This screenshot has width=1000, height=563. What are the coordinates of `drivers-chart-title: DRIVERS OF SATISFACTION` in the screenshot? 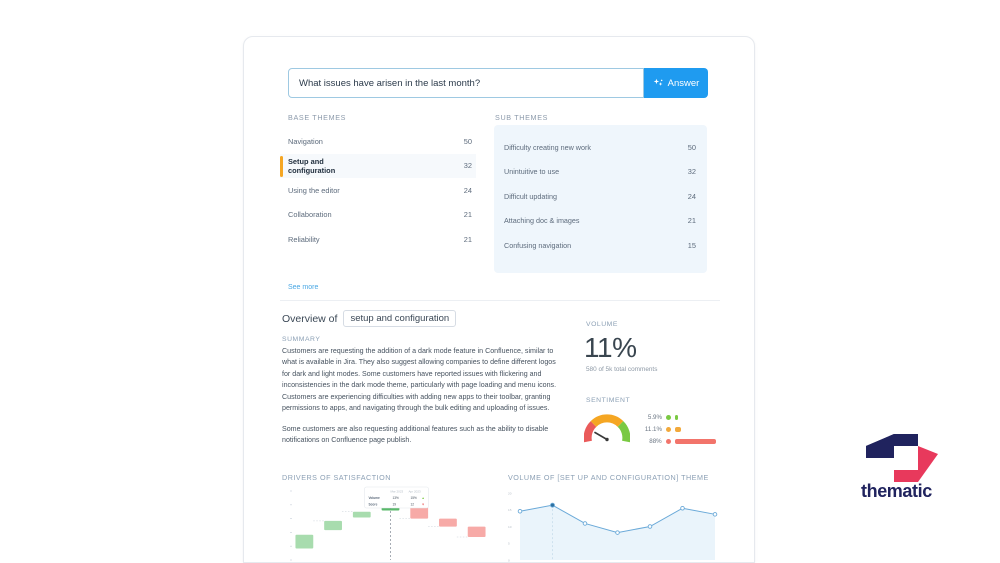 It's located at (336, 477).